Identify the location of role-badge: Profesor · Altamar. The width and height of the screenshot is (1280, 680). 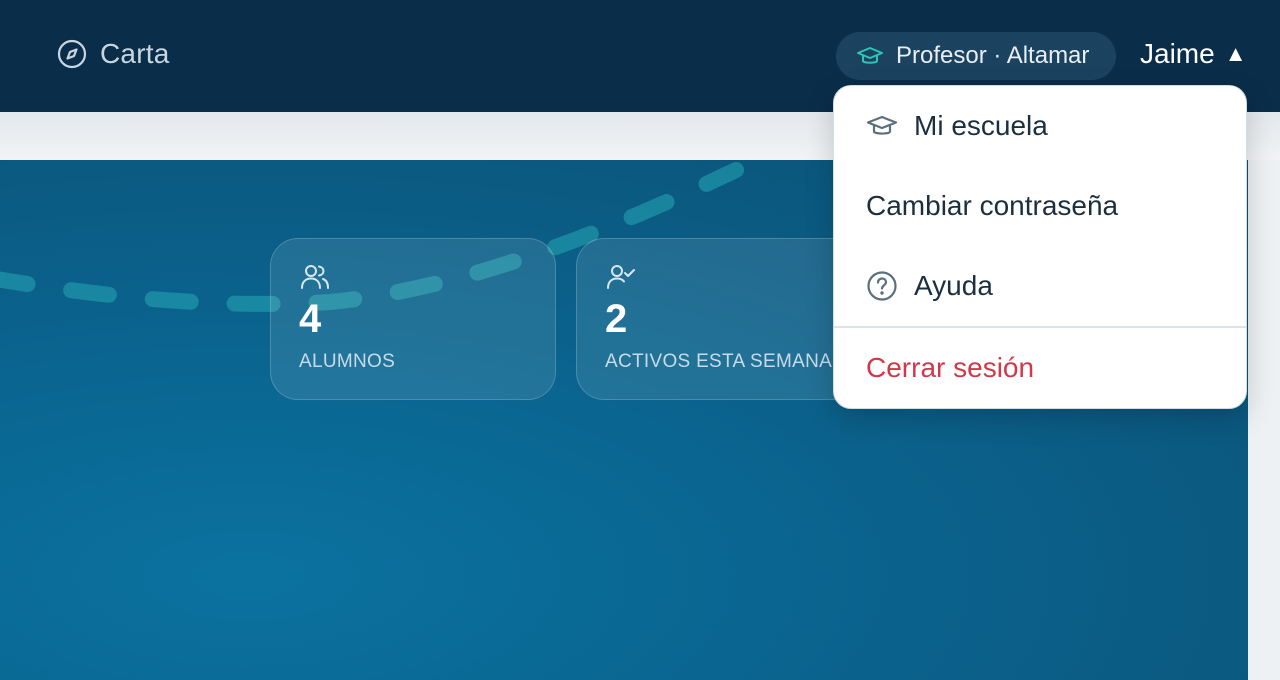
(976, 56).